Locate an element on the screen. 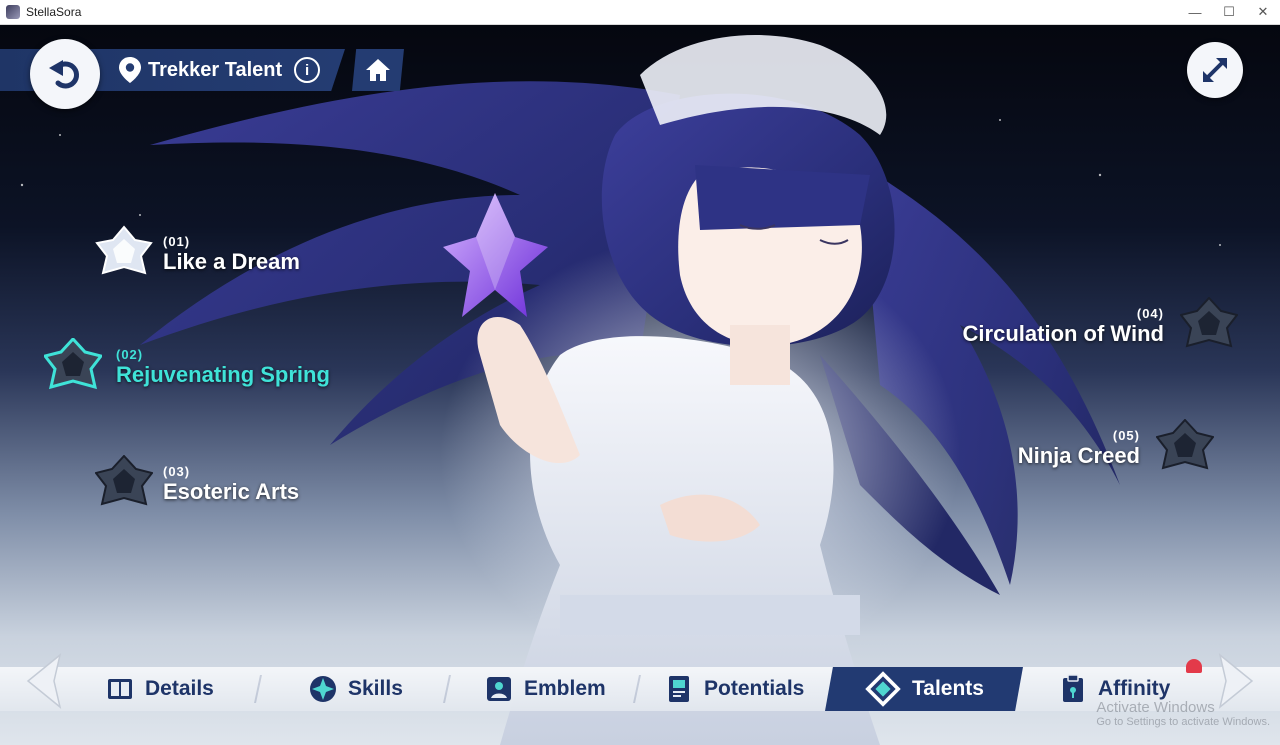 Image resolution: width=1280 pixels, height=745 pixels. tab-emblem: Emblem is located at coordinates (545, 689).